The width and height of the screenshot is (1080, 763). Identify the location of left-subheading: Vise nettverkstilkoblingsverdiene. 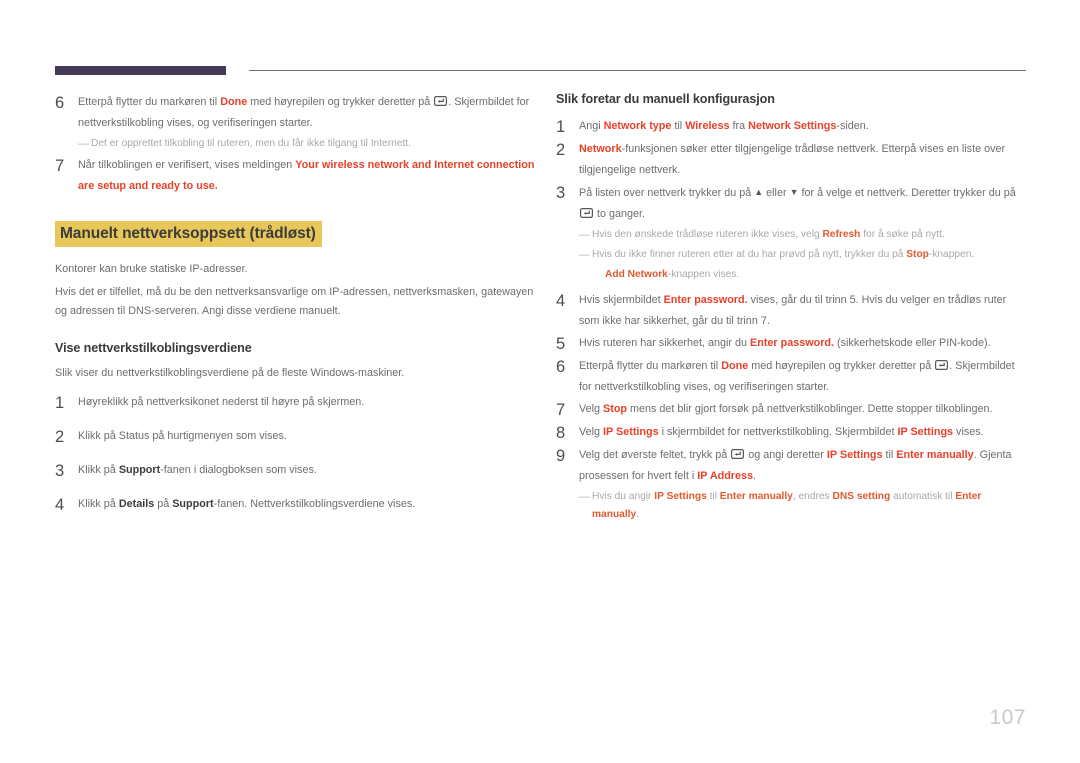
(153, 348).